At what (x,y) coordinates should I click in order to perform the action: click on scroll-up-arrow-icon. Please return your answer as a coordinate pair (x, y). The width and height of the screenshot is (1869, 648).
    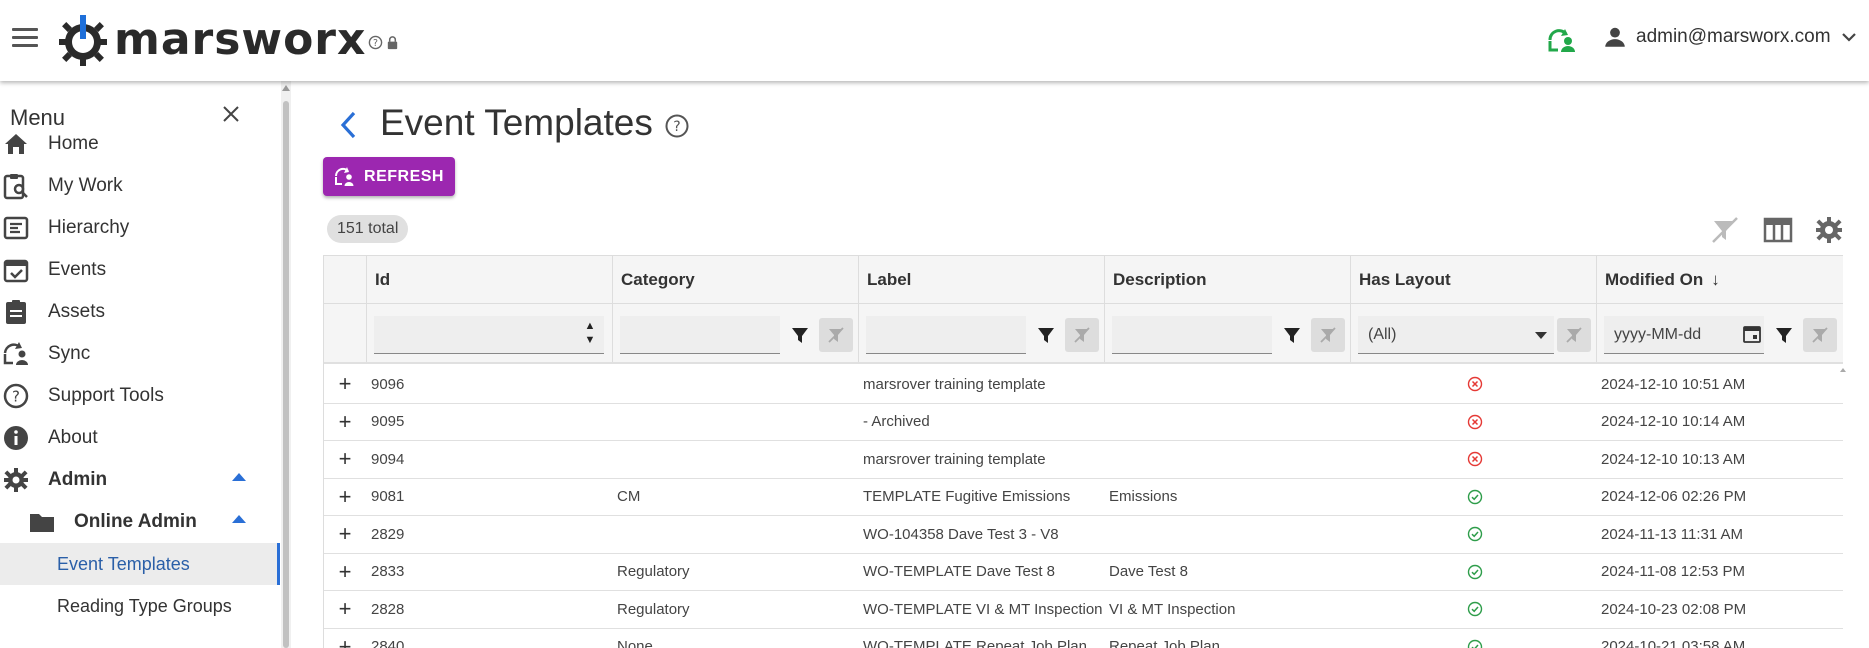
    Looking at the image, I should click on (286, 88).